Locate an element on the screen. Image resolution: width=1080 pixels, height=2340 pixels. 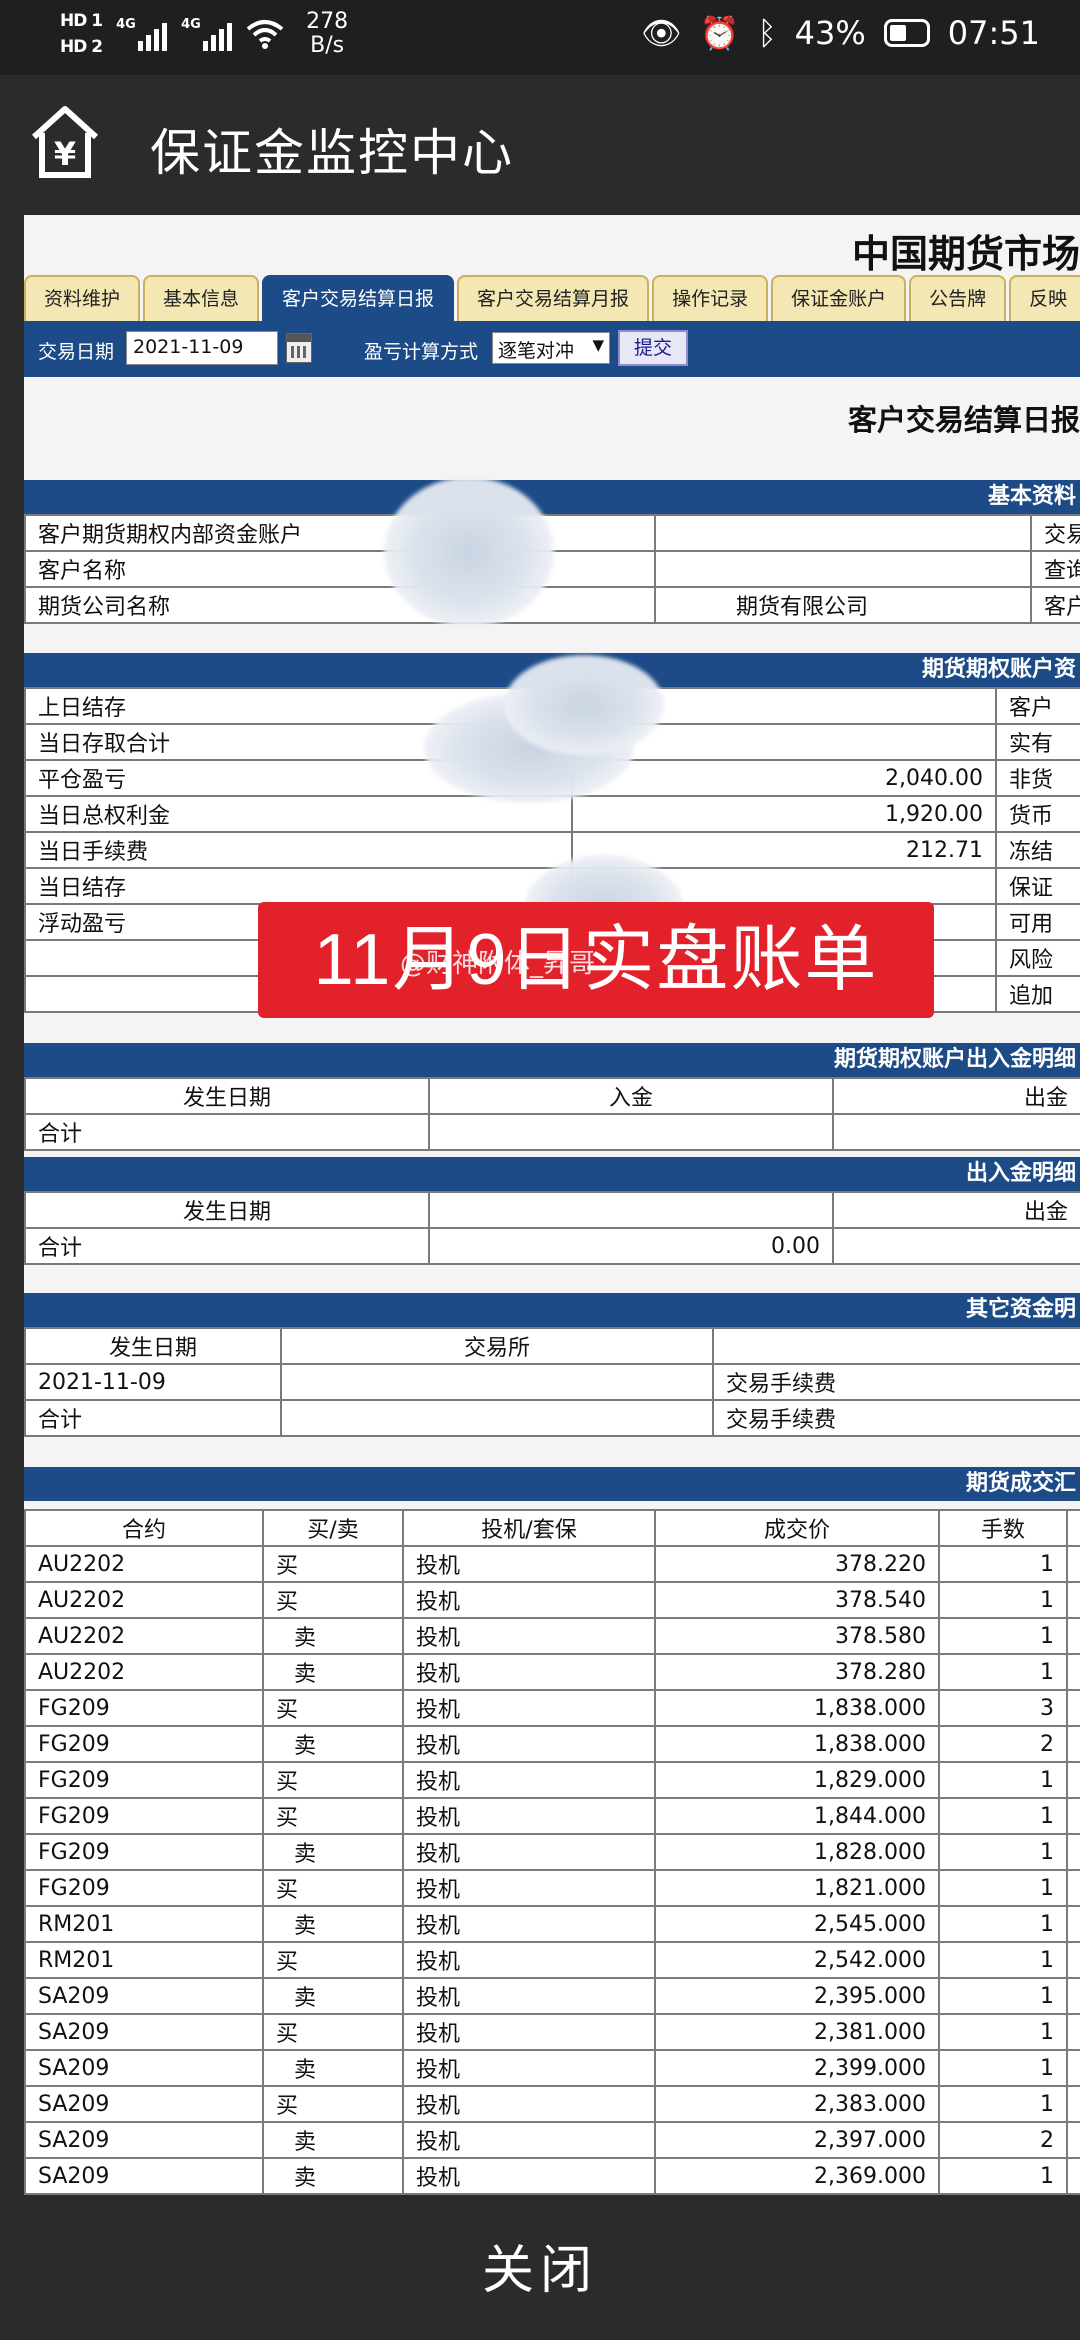
col-header: 成交价 is located at coordinates (797, 1528).